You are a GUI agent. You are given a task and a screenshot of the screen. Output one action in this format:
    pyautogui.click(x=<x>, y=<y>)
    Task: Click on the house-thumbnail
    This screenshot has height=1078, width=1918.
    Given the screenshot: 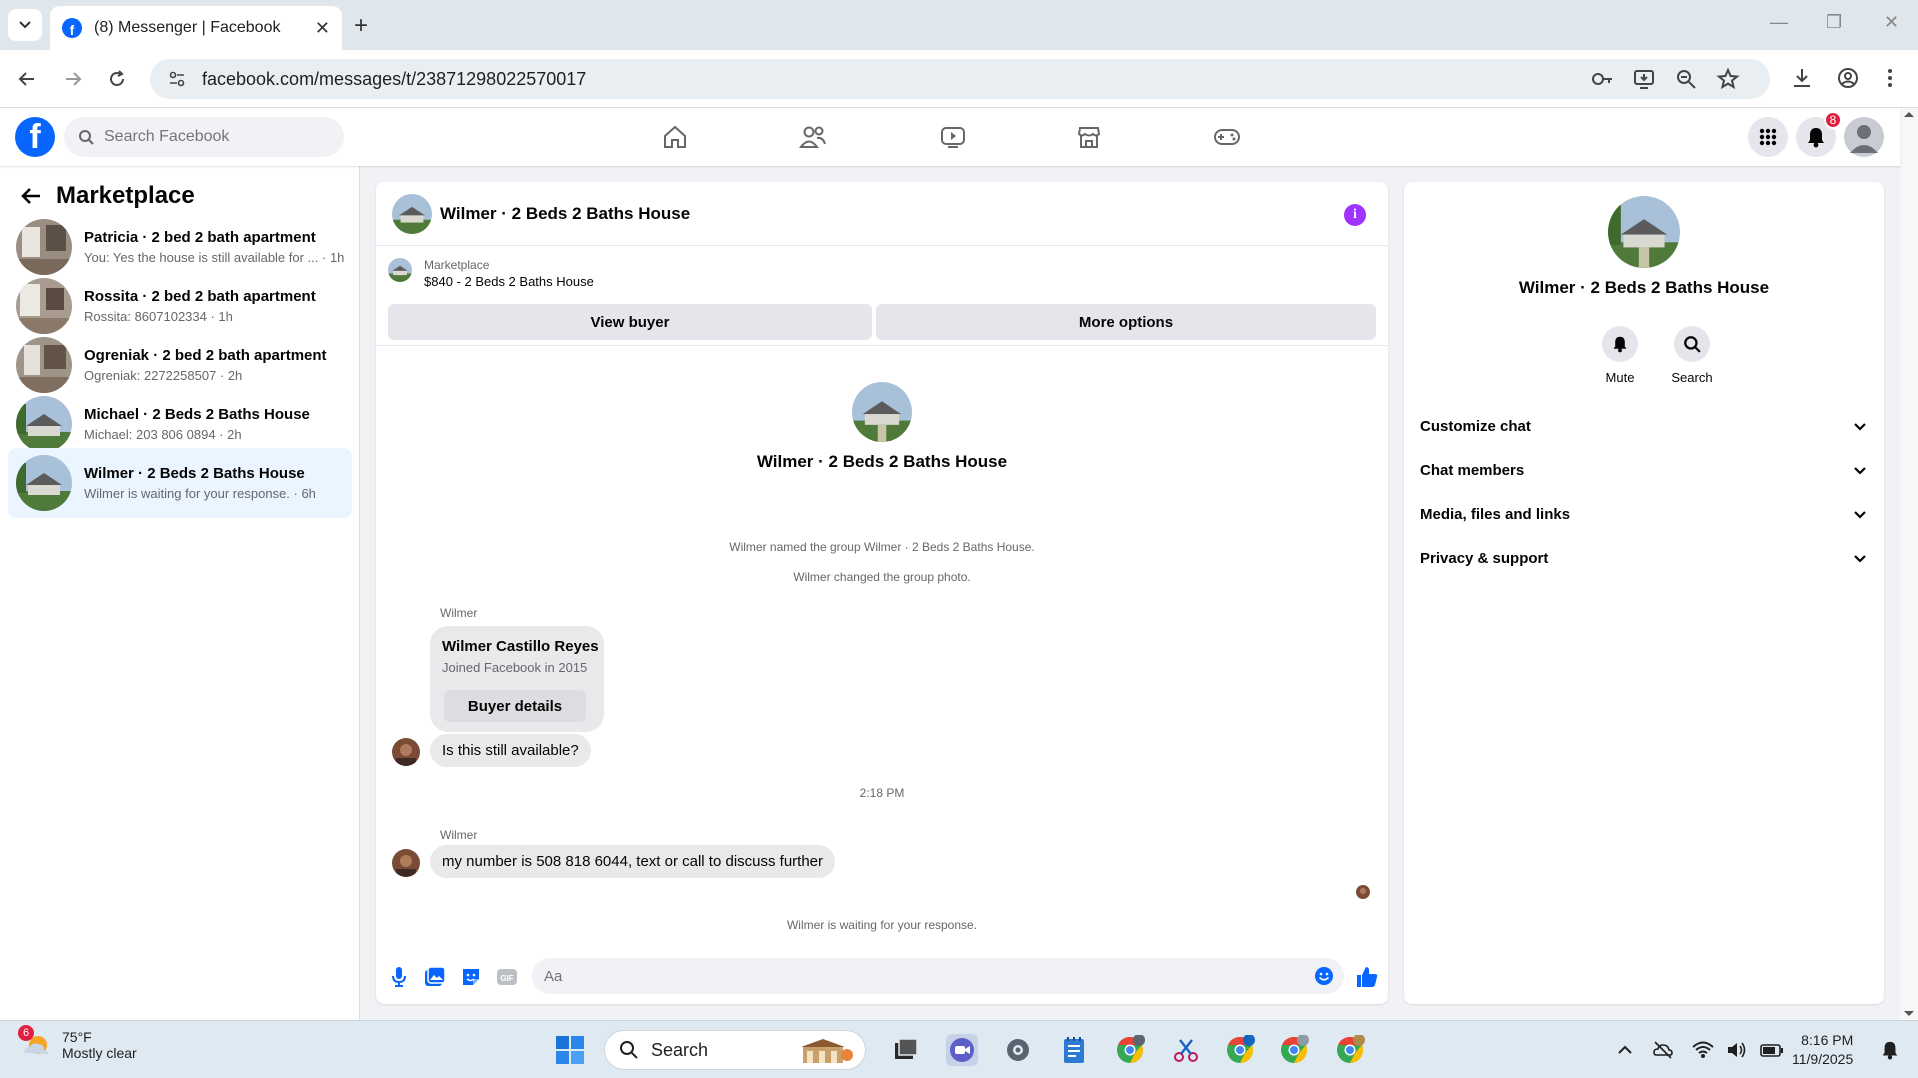 What is the action you would take?
    pyautogui.click(x=44, y=424)
    